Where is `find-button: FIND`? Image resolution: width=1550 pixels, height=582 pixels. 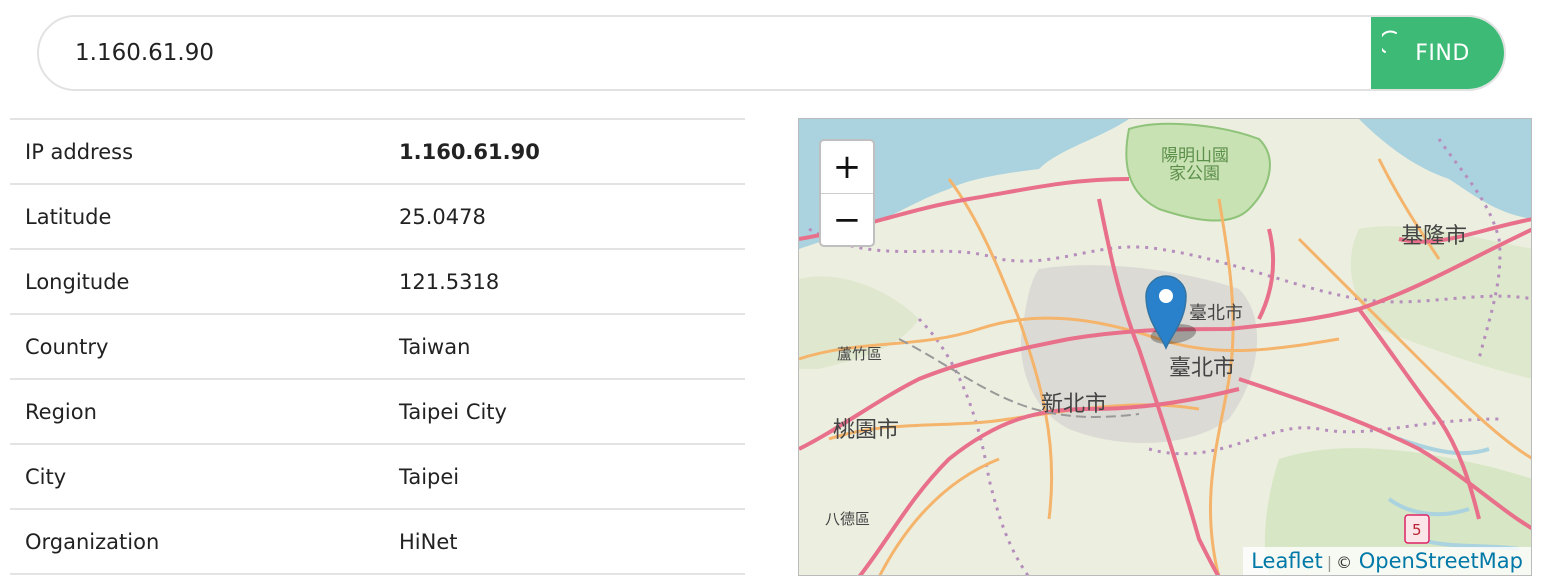
find-button: FIND is located at coordinates (1437, 53).